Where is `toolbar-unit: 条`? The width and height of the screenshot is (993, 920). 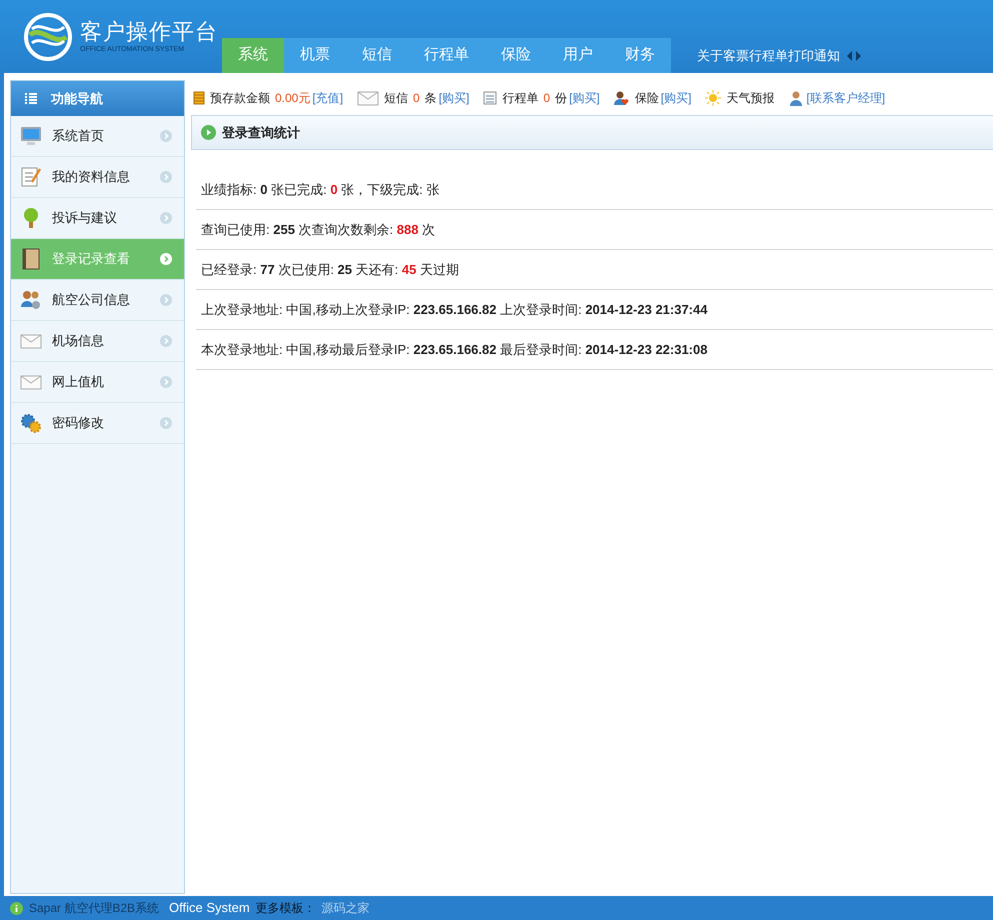 toolbar-unit: 条 is located at coordinates (430, 98).